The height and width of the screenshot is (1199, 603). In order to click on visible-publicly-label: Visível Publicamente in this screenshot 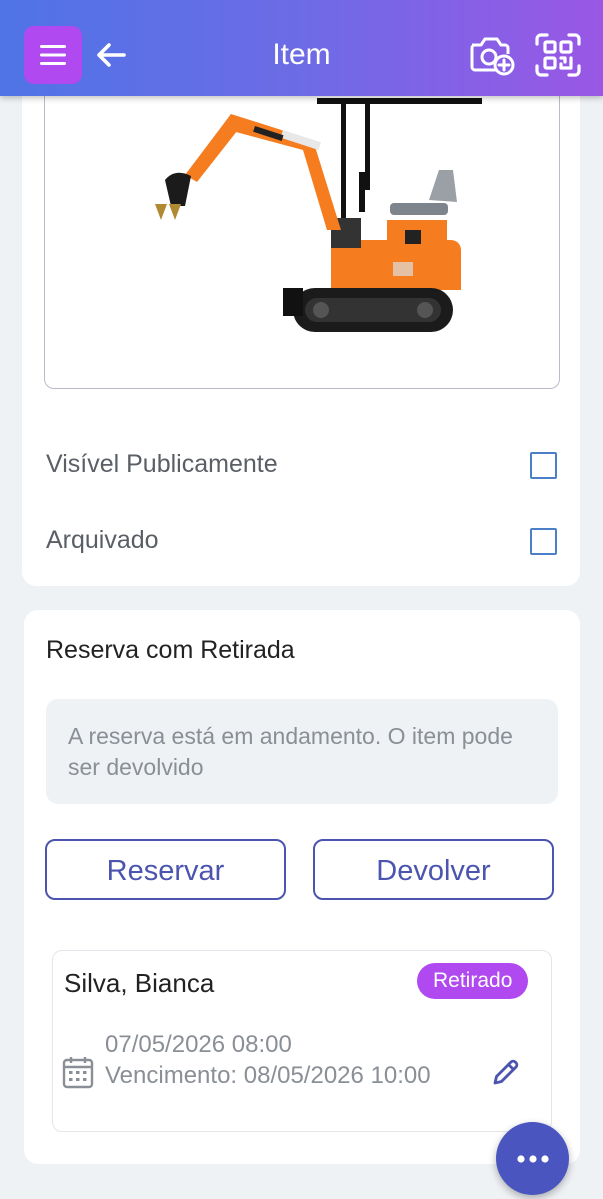, I will do `click(162, 464)`.